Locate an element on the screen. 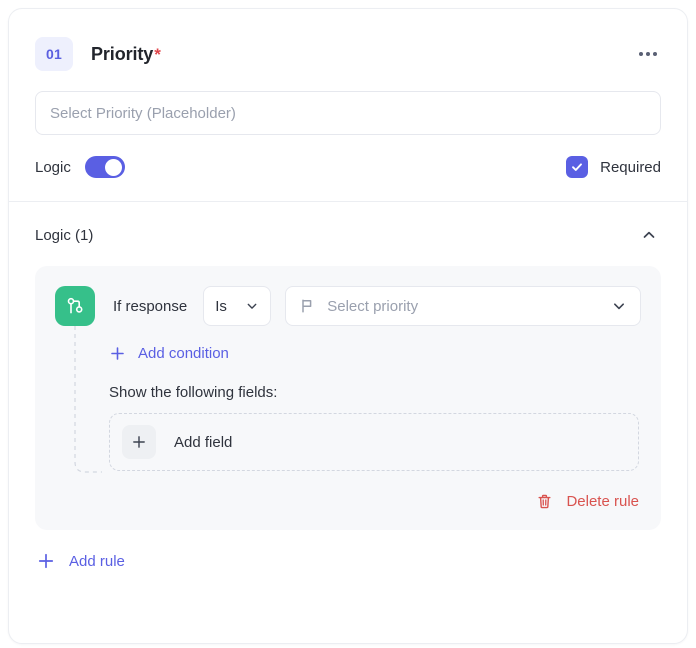  if-response-label: If response is located at coordinates (150, 306).